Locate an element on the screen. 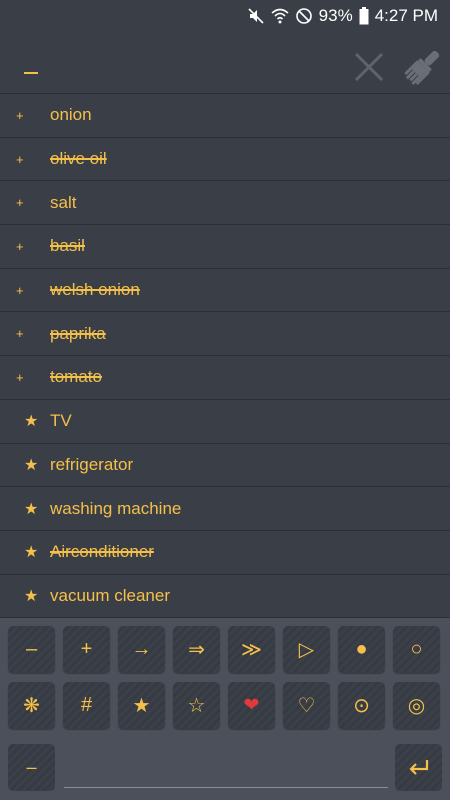 This screenshot has width=450, height=800. dnd-icon is located at coordinates (304, 16).